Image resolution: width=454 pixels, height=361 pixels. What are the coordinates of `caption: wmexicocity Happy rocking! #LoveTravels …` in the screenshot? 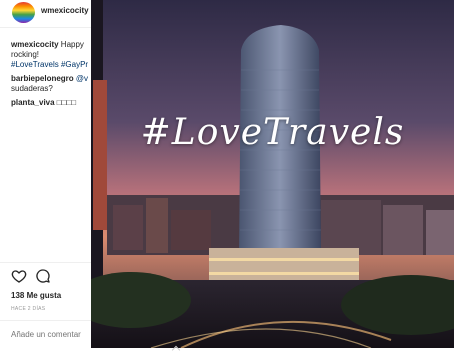 It's located at (54, 55).